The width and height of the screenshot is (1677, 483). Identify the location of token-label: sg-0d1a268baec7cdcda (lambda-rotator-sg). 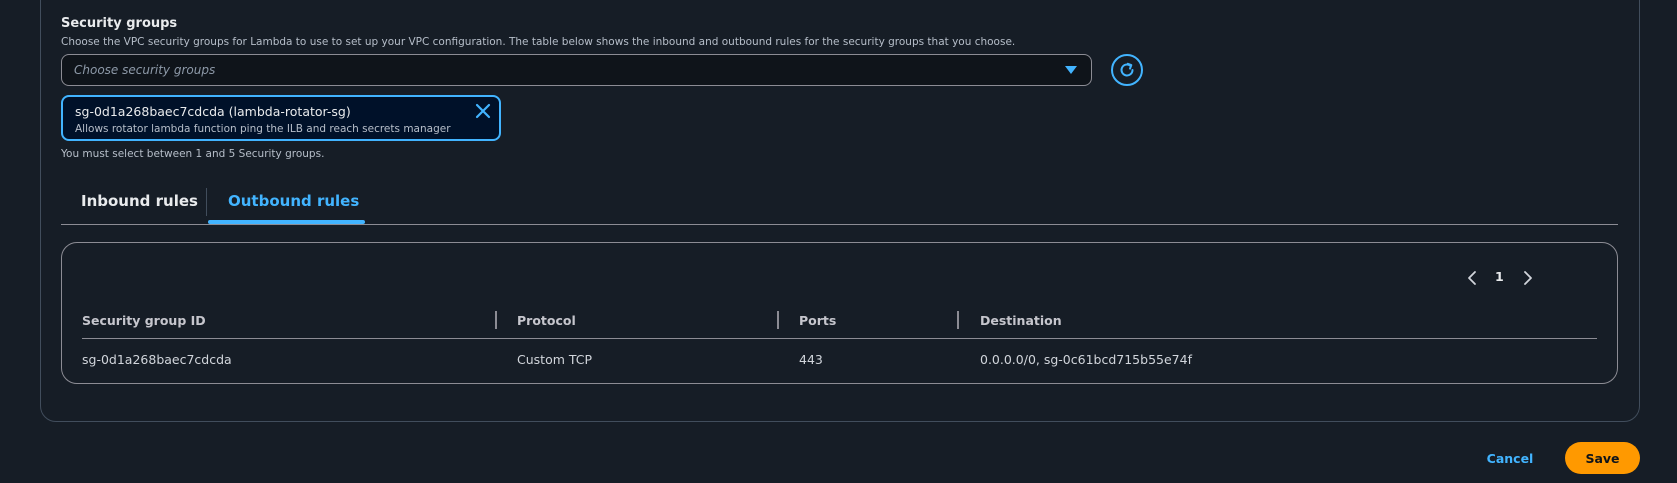
(213, 111).